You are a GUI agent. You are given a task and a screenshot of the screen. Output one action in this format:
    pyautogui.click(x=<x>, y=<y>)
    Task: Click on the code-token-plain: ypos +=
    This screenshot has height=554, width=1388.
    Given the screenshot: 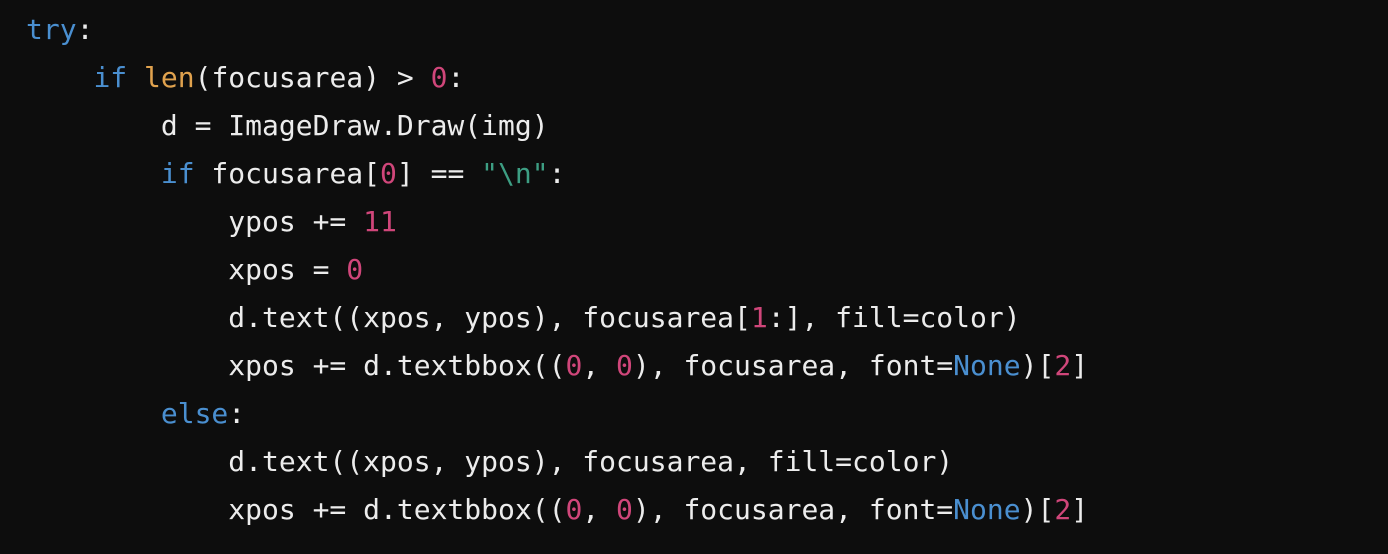 What is the action you would take?
    pyautogui.click(x=195, y=221)
    